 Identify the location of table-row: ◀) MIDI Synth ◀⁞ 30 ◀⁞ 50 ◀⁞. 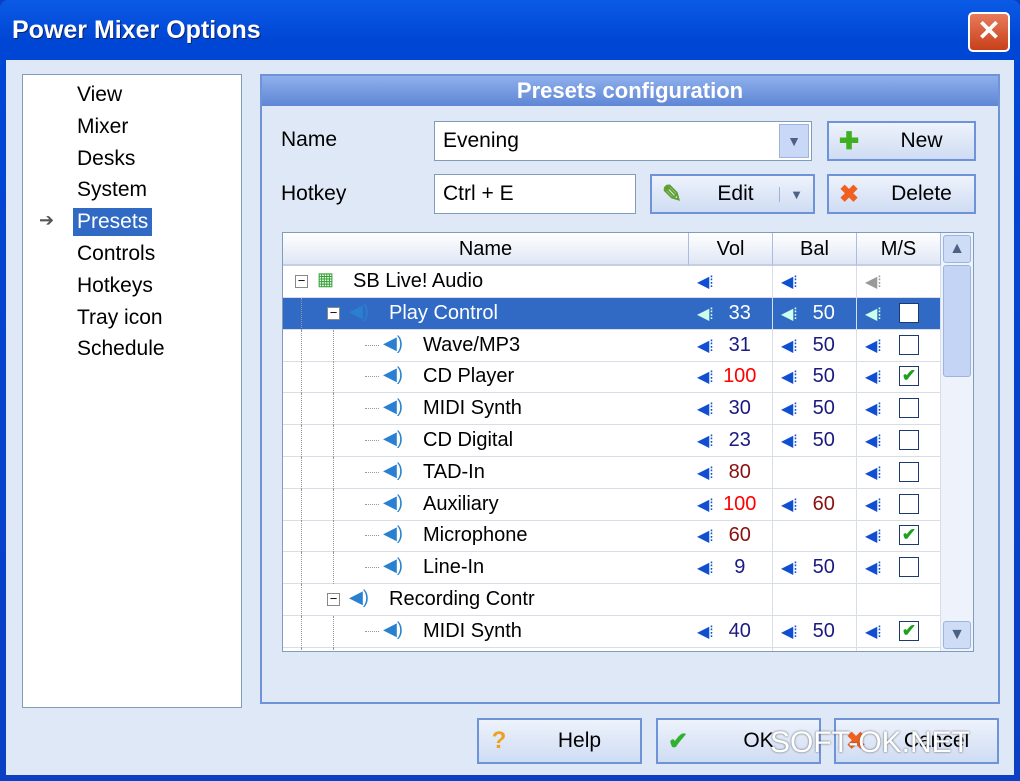
(612, 409).